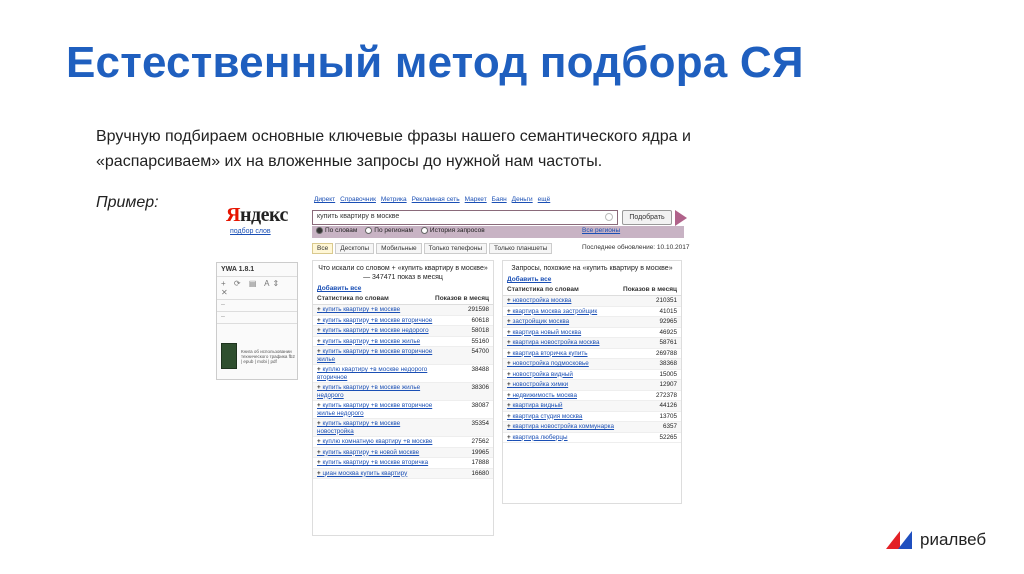 The height and width of the screenshot is (574, 1024). What do you see at coordinates (592, 385) in the screenshot?
I see `table-row: новостройка химки 12907` at bounding box center [592, 385].